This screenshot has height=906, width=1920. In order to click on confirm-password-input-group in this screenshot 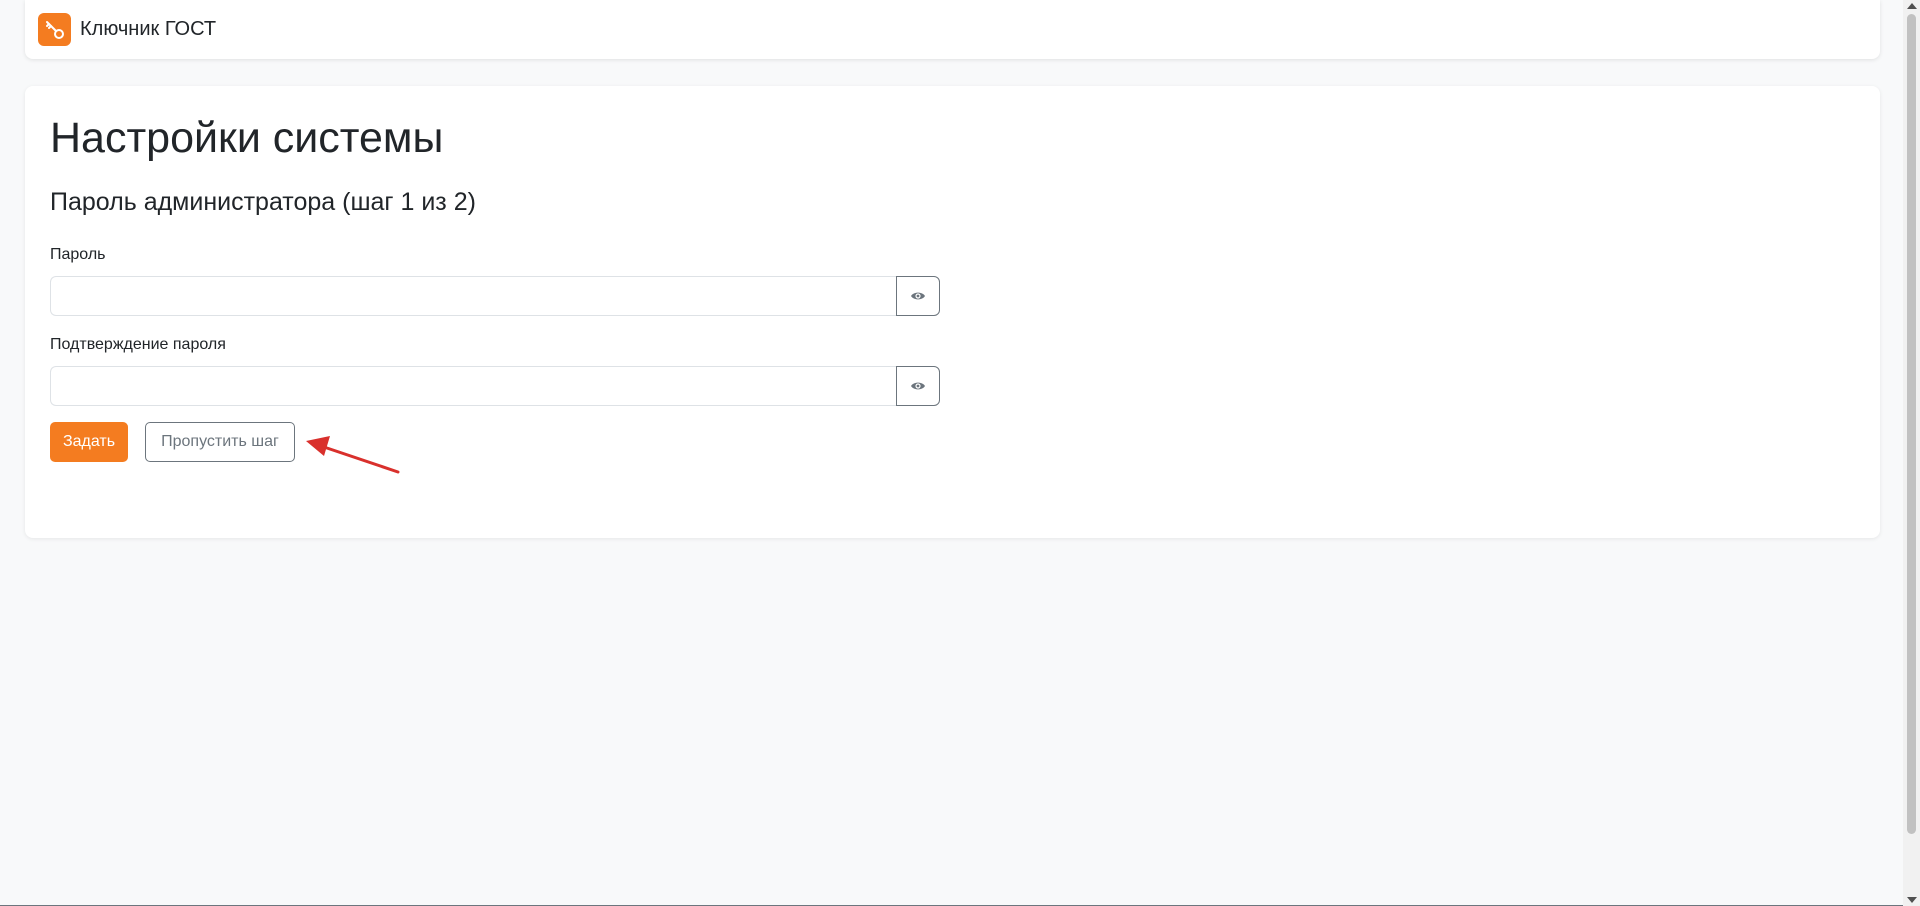, I will do `click(495, 386)`.